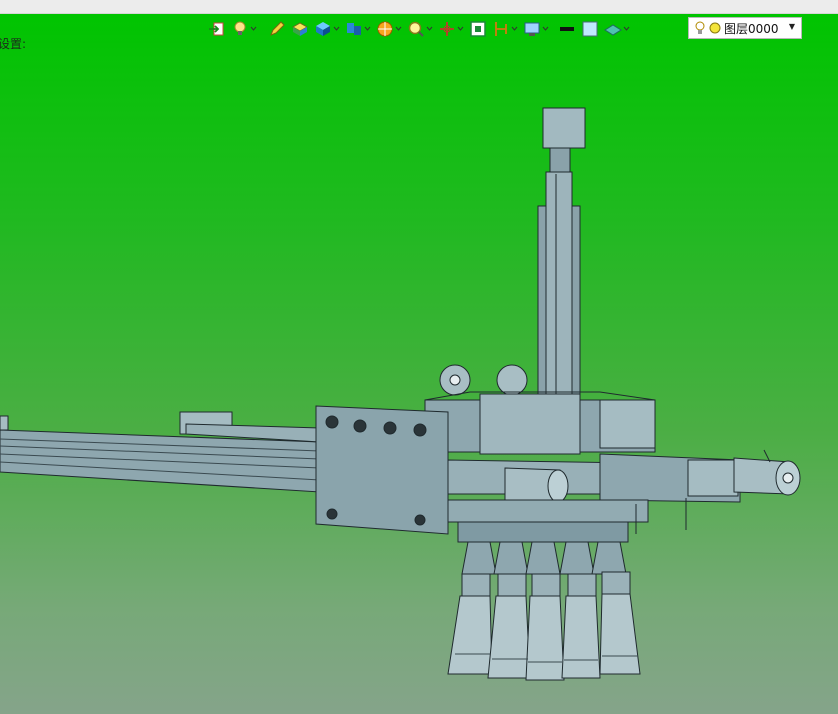 This screenshot has height=714, width=838. What do you see at coordinates (419, 7) in the screenshot?
I see `window-top-strip` at bounding box center [419, 7].